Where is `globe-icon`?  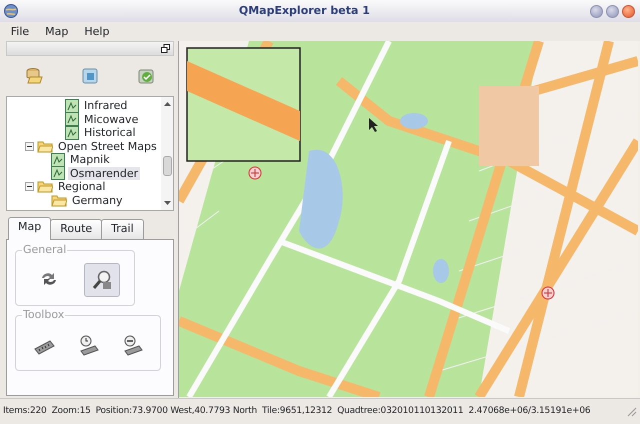 globe-icon is located at coordinates (10, 11).